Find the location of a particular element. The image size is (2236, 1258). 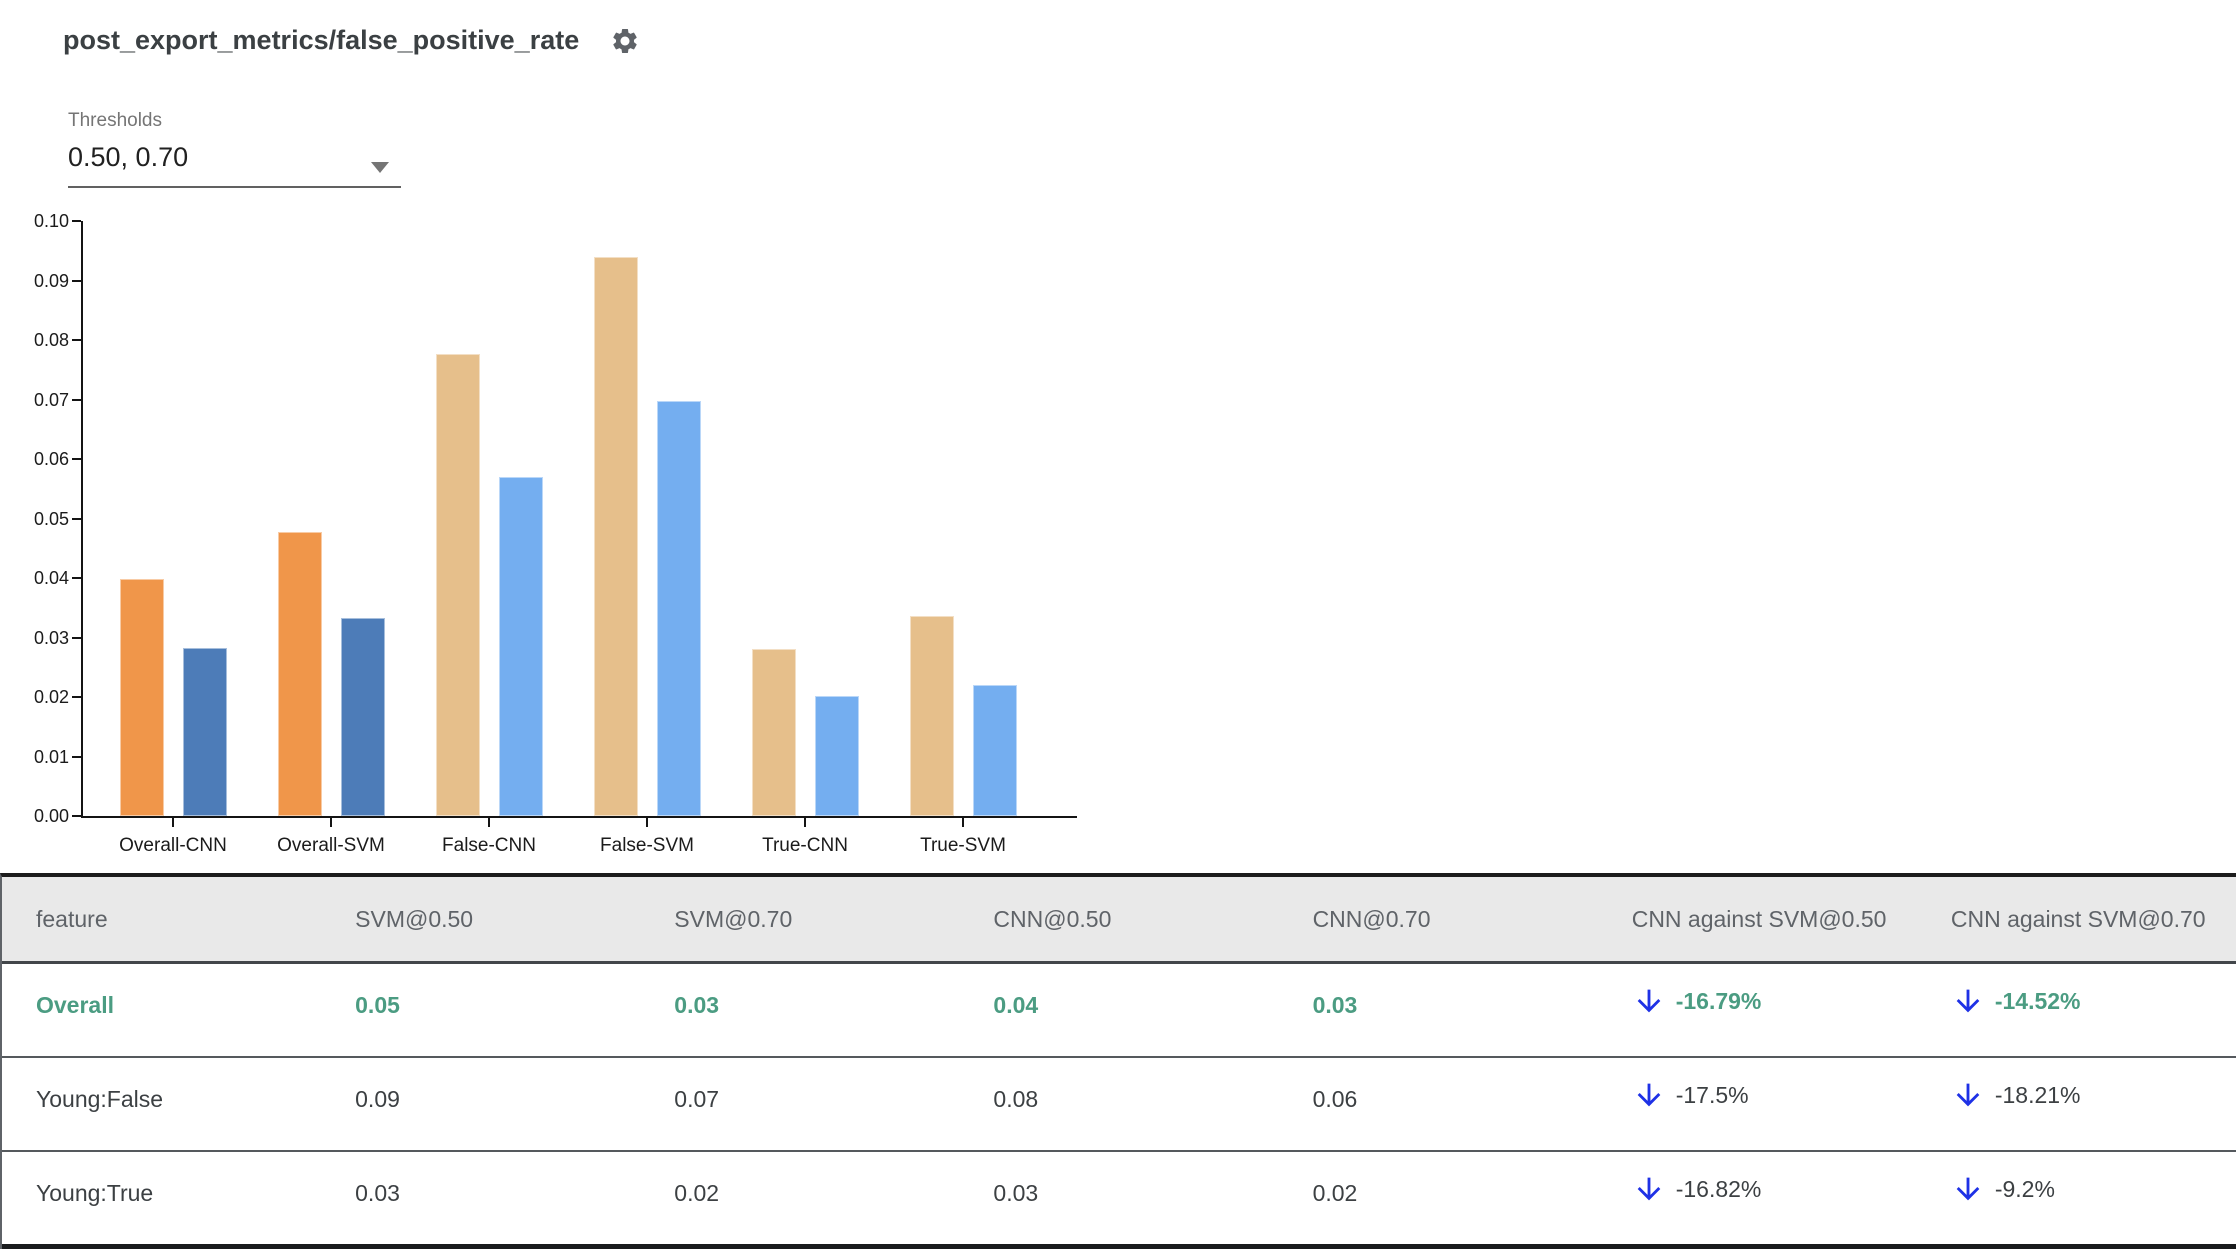

delta-cell: -9.2% is located at coordinates (2076, 1198).